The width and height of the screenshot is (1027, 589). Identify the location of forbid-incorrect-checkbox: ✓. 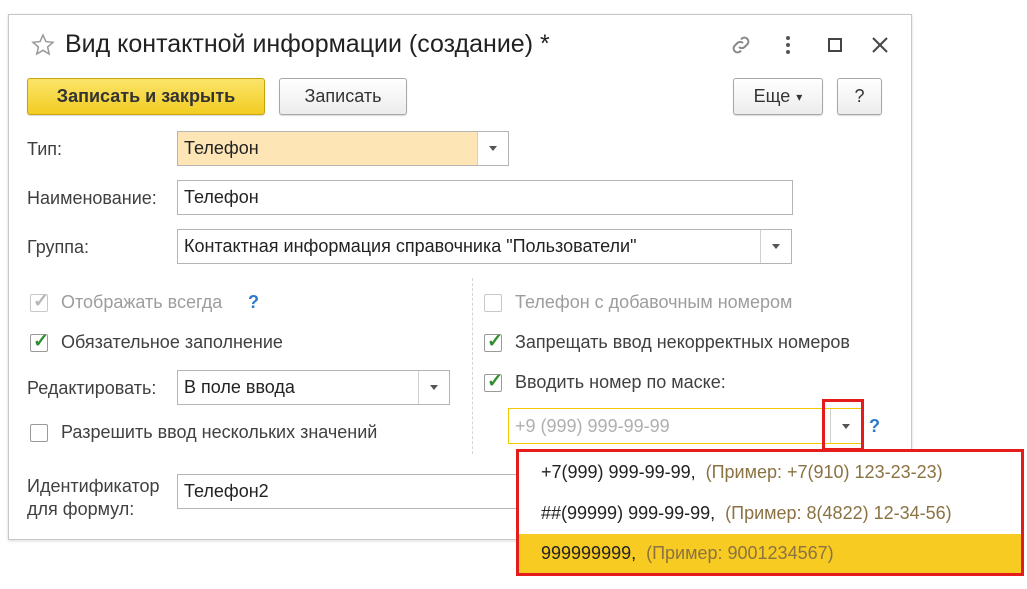
(493, 341).